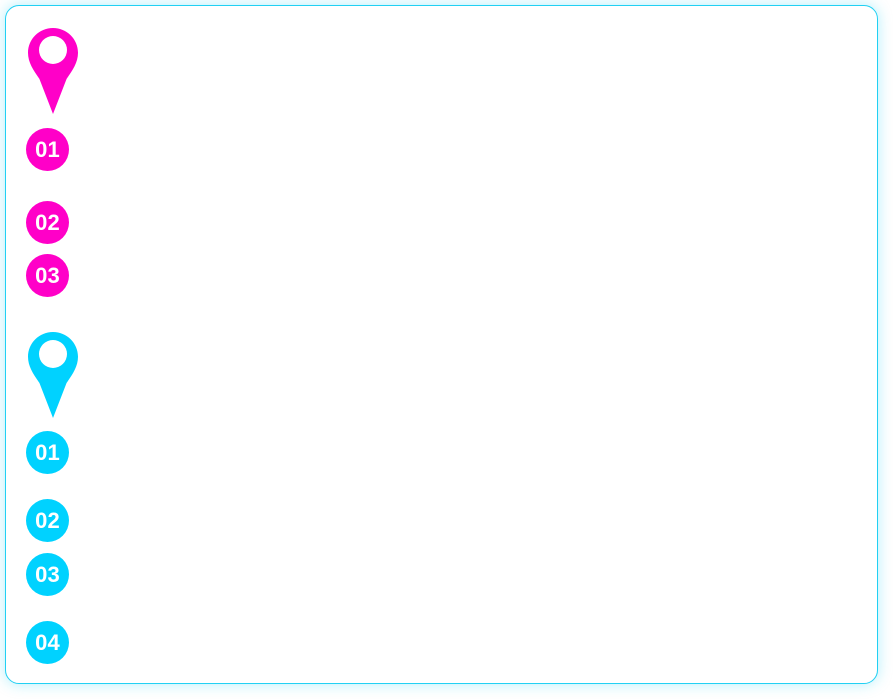 This screenshot has height=699, width=893. Describe the element at coordinates (53, 375) in the screenshot. I see `cyan-location-pin-icon` at that location.